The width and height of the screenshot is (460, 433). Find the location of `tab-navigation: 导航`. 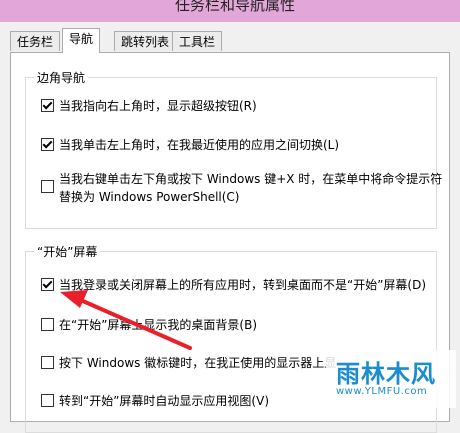

tab-navigation: 导航 is located at coordinates (81, 40).